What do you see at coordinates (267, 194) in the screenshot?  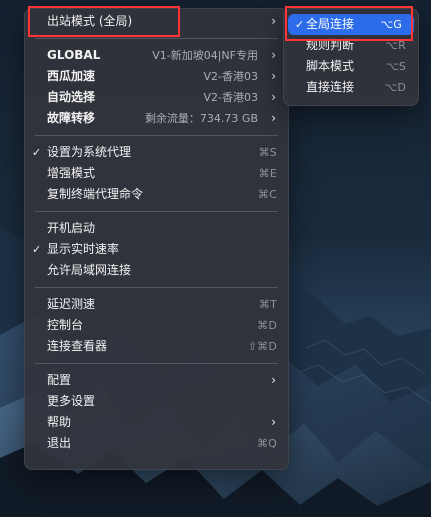 I see `copy-terminal-command-shortcut: ⌘C` at bounding box center [267, 194].